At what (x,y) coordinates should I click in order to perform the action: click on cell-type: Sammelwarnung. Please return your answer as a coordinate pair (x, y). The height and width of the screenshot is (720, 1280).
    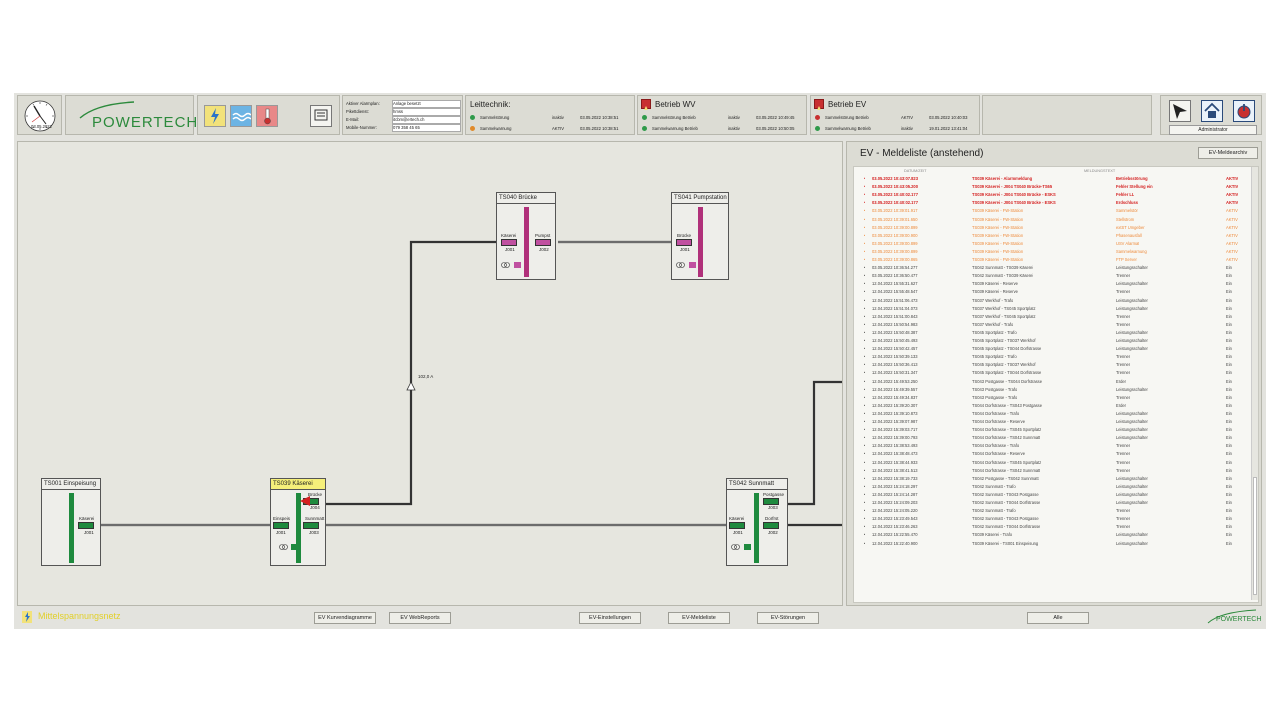
    Looking at the image, I should click on (1131, 251).